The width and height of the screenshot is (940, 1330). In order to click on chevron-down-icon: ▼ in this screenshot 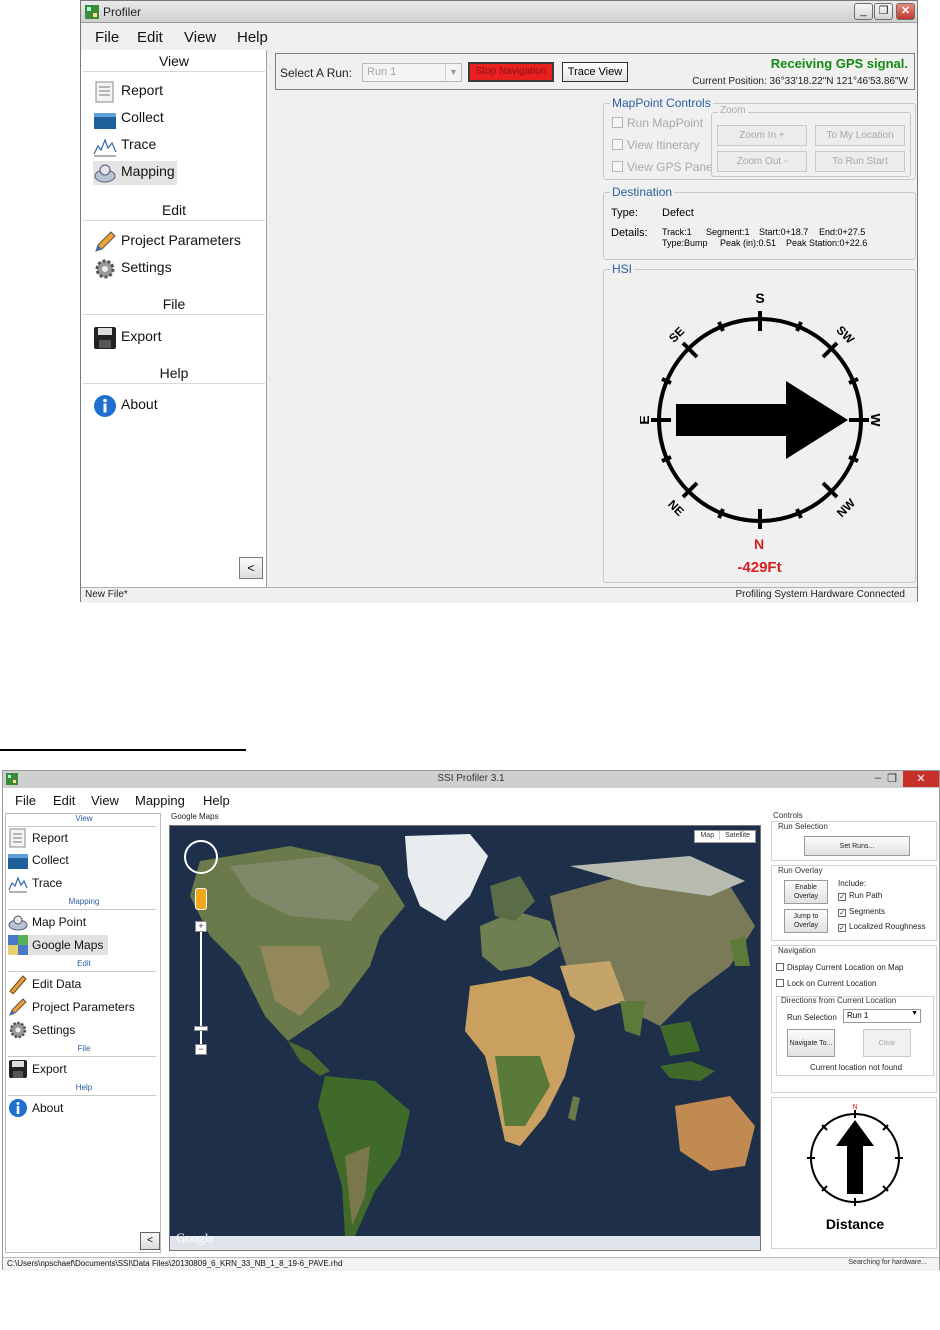, I will do `click(914, 1013)`.